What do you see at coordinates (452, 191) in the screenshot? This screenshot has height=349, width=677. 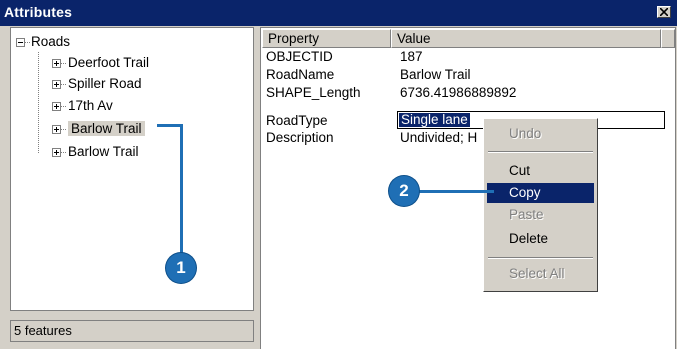 I see `callout-2-leader` at bounding box center [452, 191].